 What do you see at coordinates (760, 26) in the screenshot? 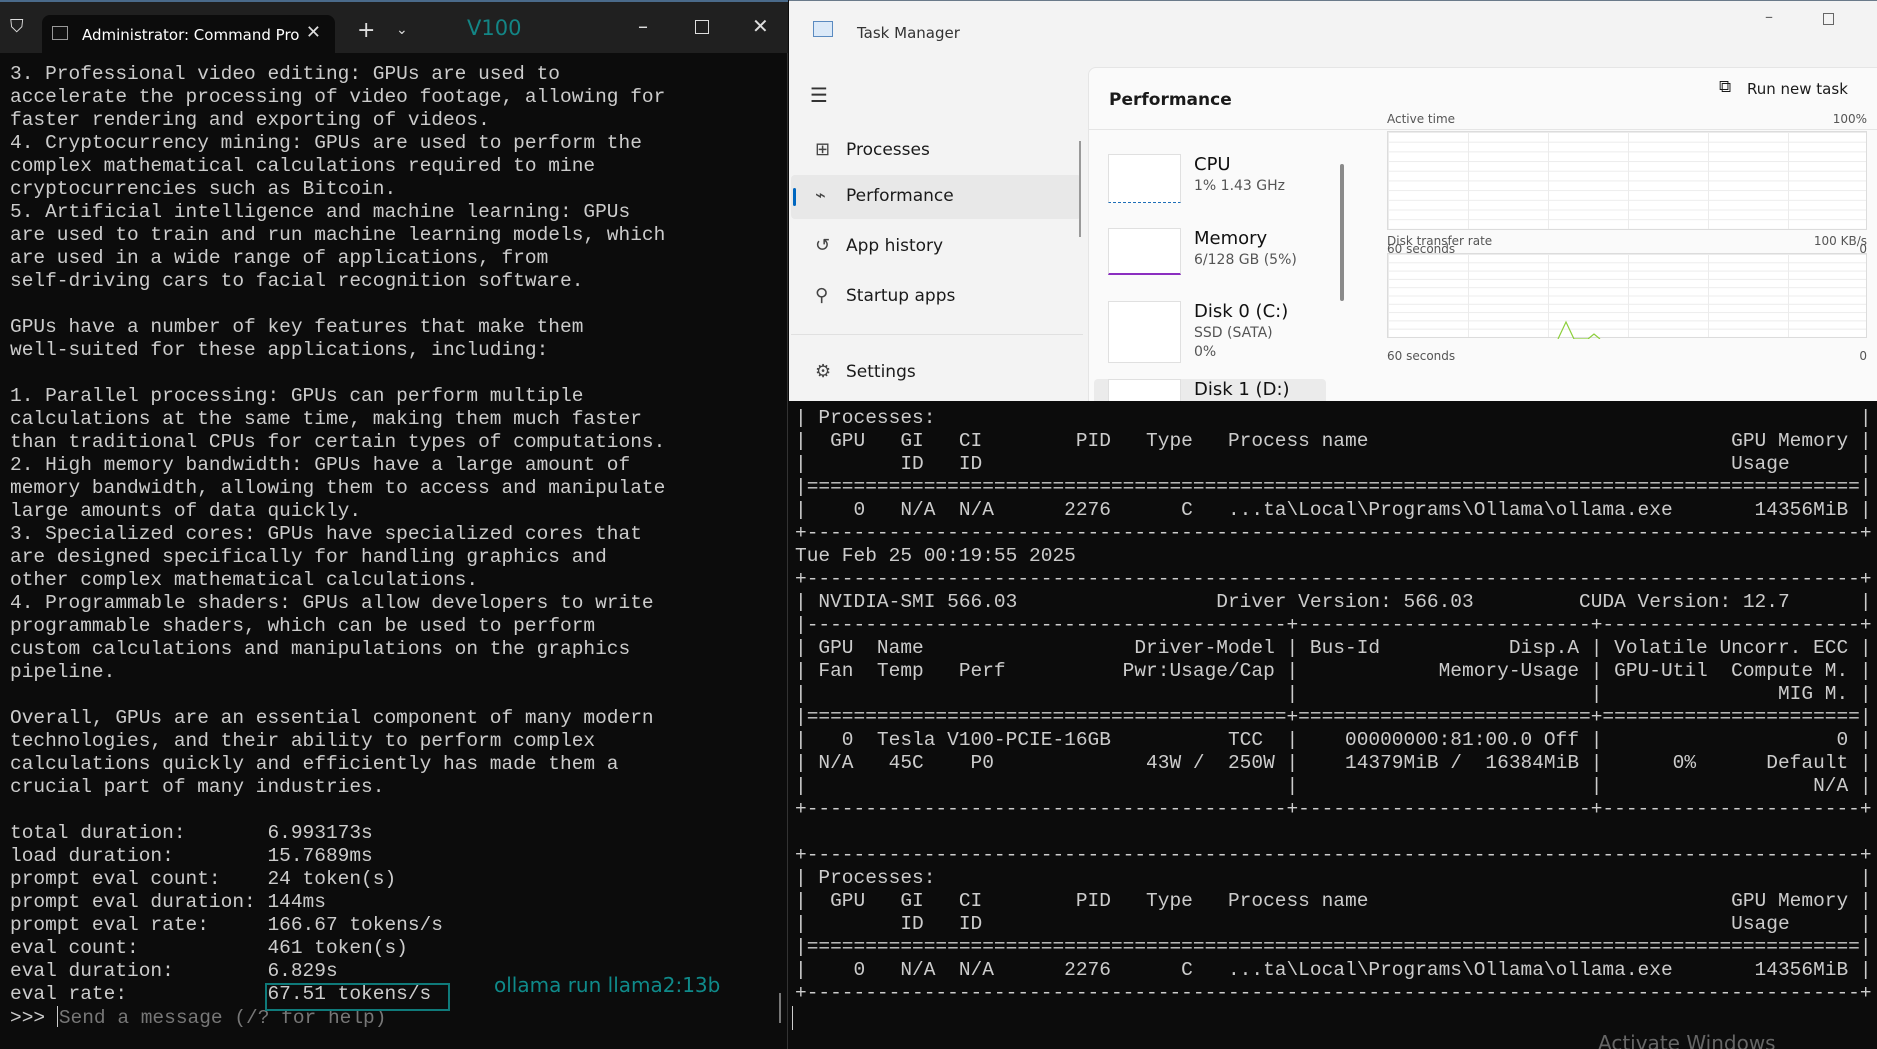
I see `close-window-button: ✕` at bounding box center [760, 26].